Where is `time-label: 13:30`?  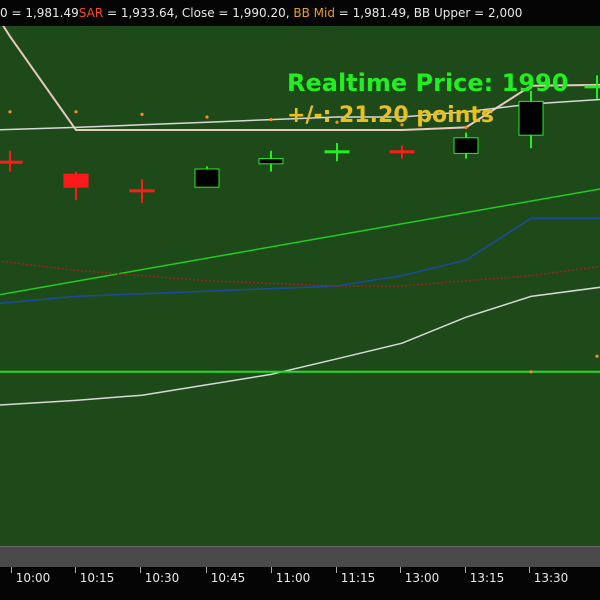 time-label: 13:30 is located at coordinates (551, 578).